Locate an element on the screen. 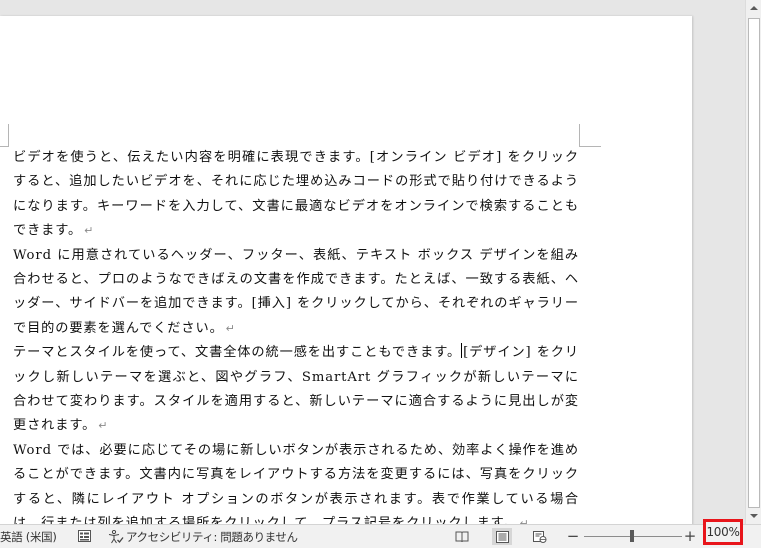  zoom-level-button: 100% is located at coordinates (723, 532).